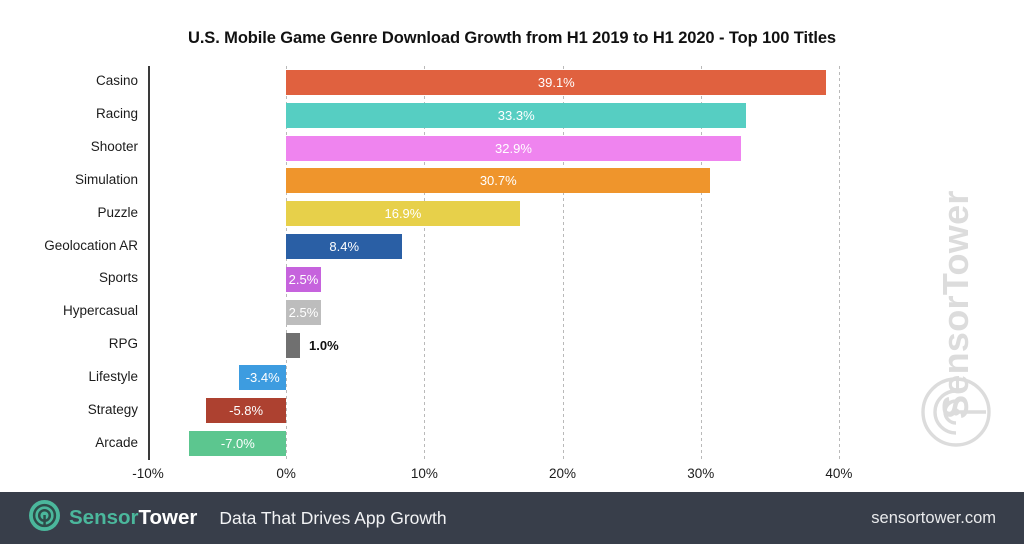 The image size is (1024, 544). Describe the element at coordinates (286, 473) in the screenshot. I see `x-axis-tick-label: 0%` at that location.